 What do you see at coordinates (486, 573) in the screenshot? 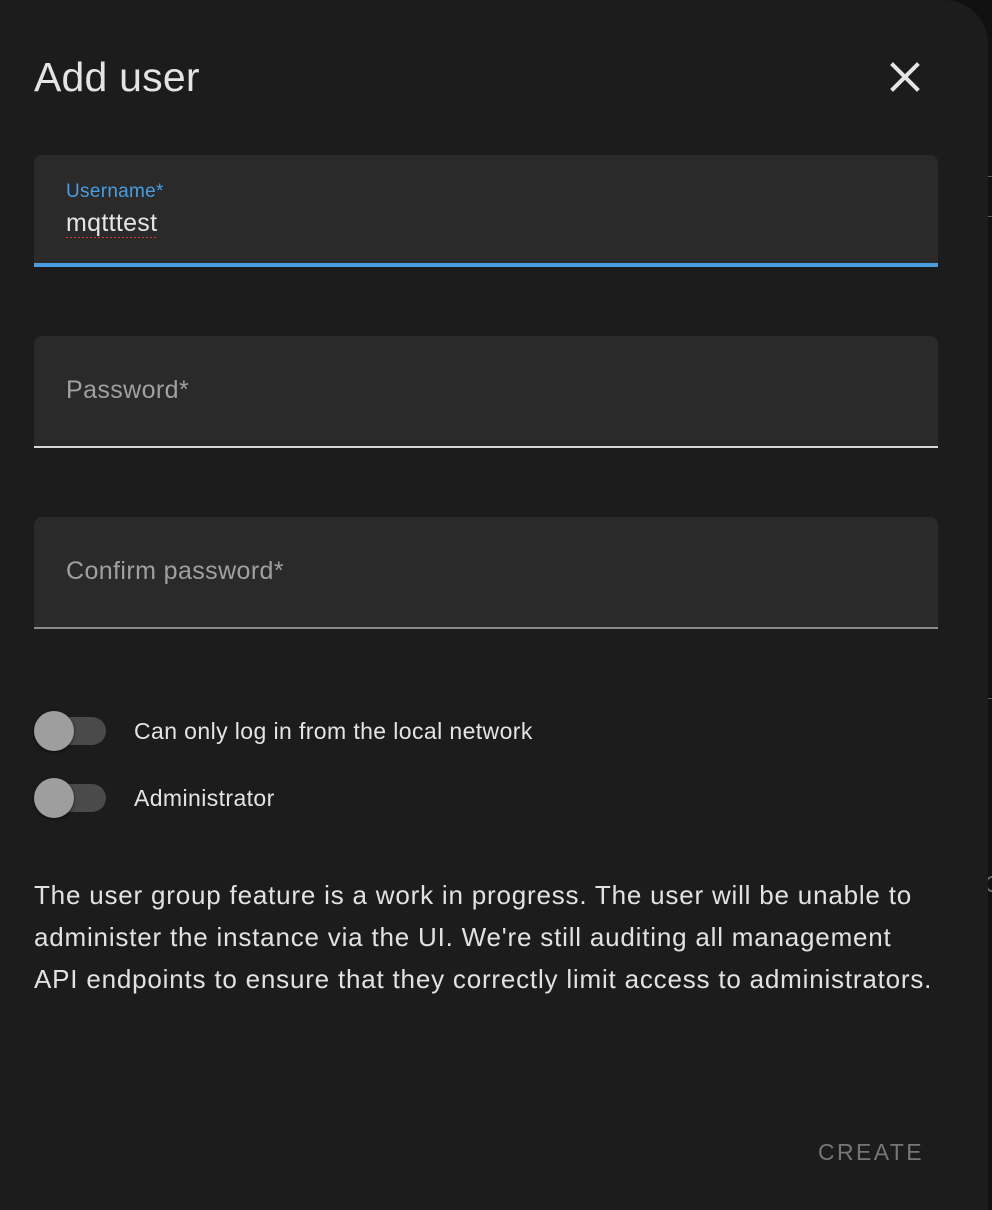
I see `confirm-password-field: Confirm password*` at bounding box center [486, 573].